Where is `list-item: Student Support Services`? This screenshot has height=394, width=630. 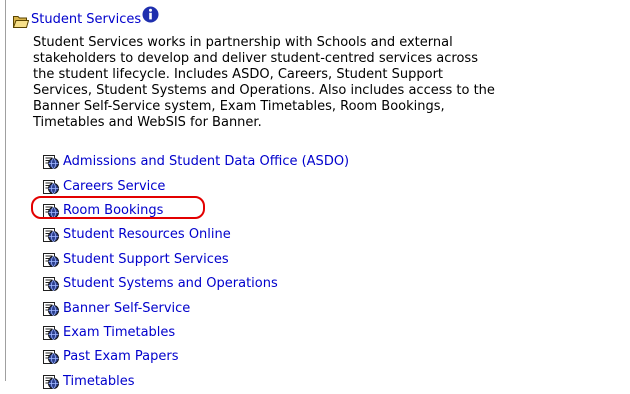
list-item: Student Support Services is located at coordinates (196, 260).